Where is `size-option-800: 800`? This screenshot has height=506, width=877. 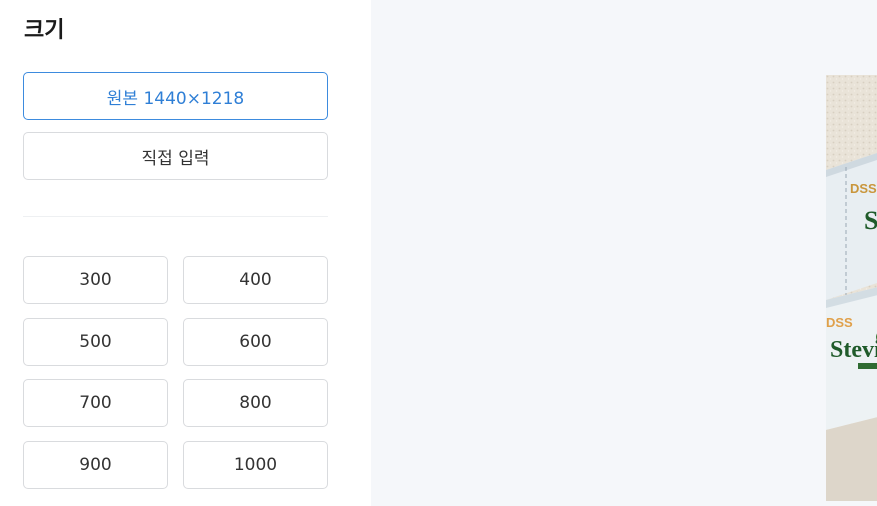 size-option-800: 800 is located at coordinates (255, 403).